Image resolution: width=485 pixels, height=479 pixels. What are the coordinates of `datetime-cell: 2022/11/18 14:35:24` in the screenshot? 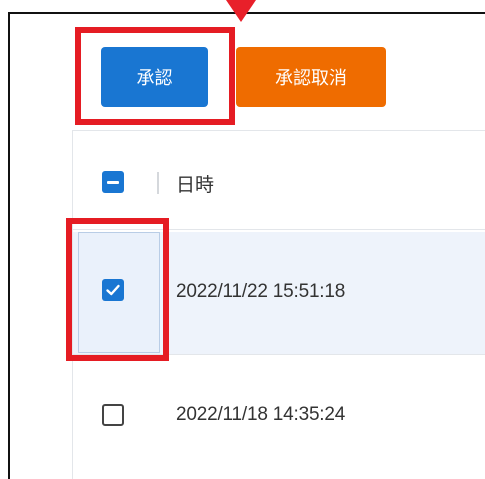 It's located at (261, 414).